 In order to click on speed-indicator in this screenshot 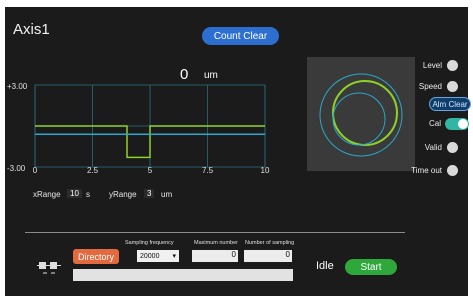, I will do `click(452, 86)`.